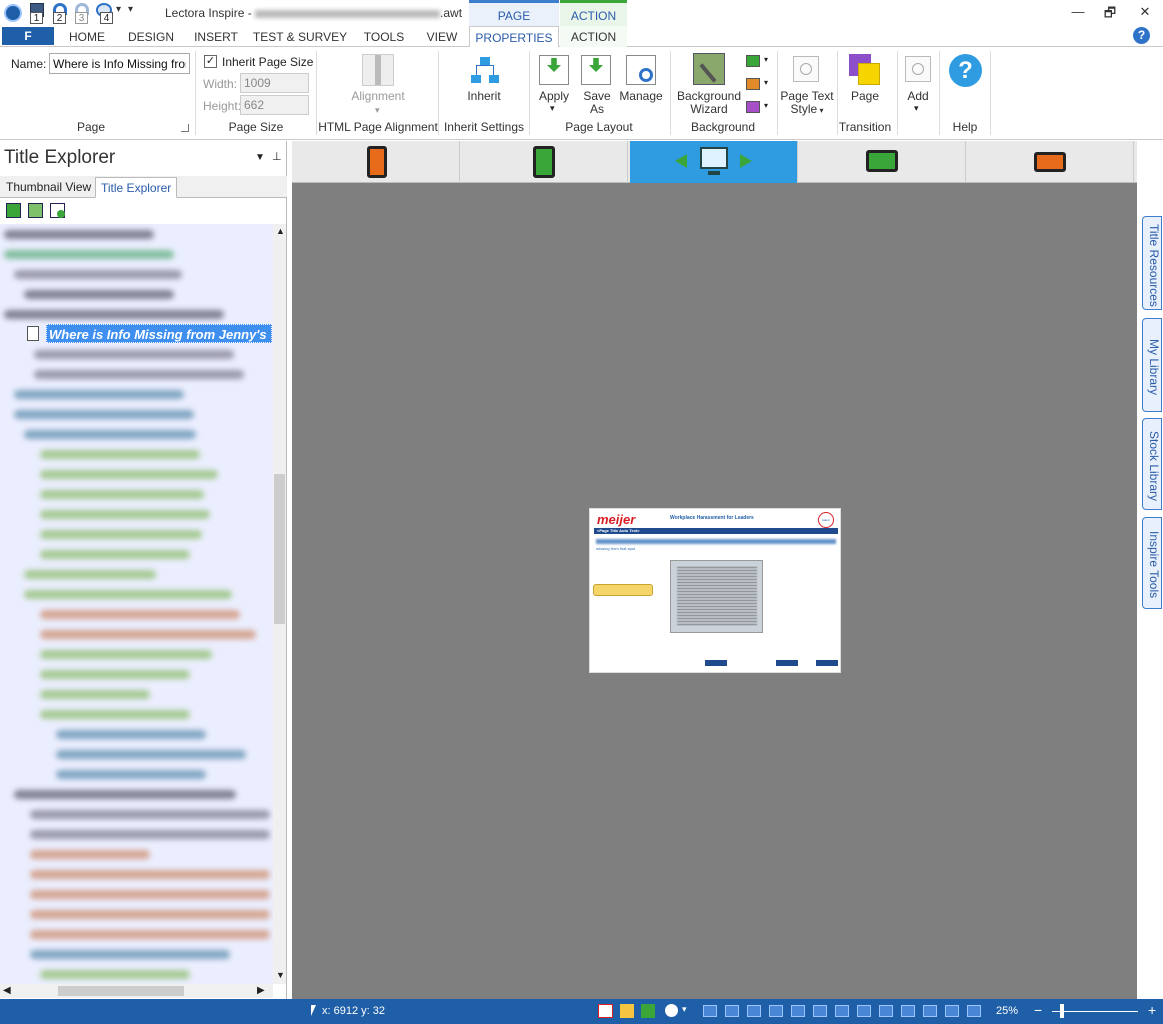 Image resolution: width=1163 pixels, height=1024 pixels. What do you see at coordinates (648, 1011) in the screenshot?
I see `run-icon` at bounding box center [648, 1011].